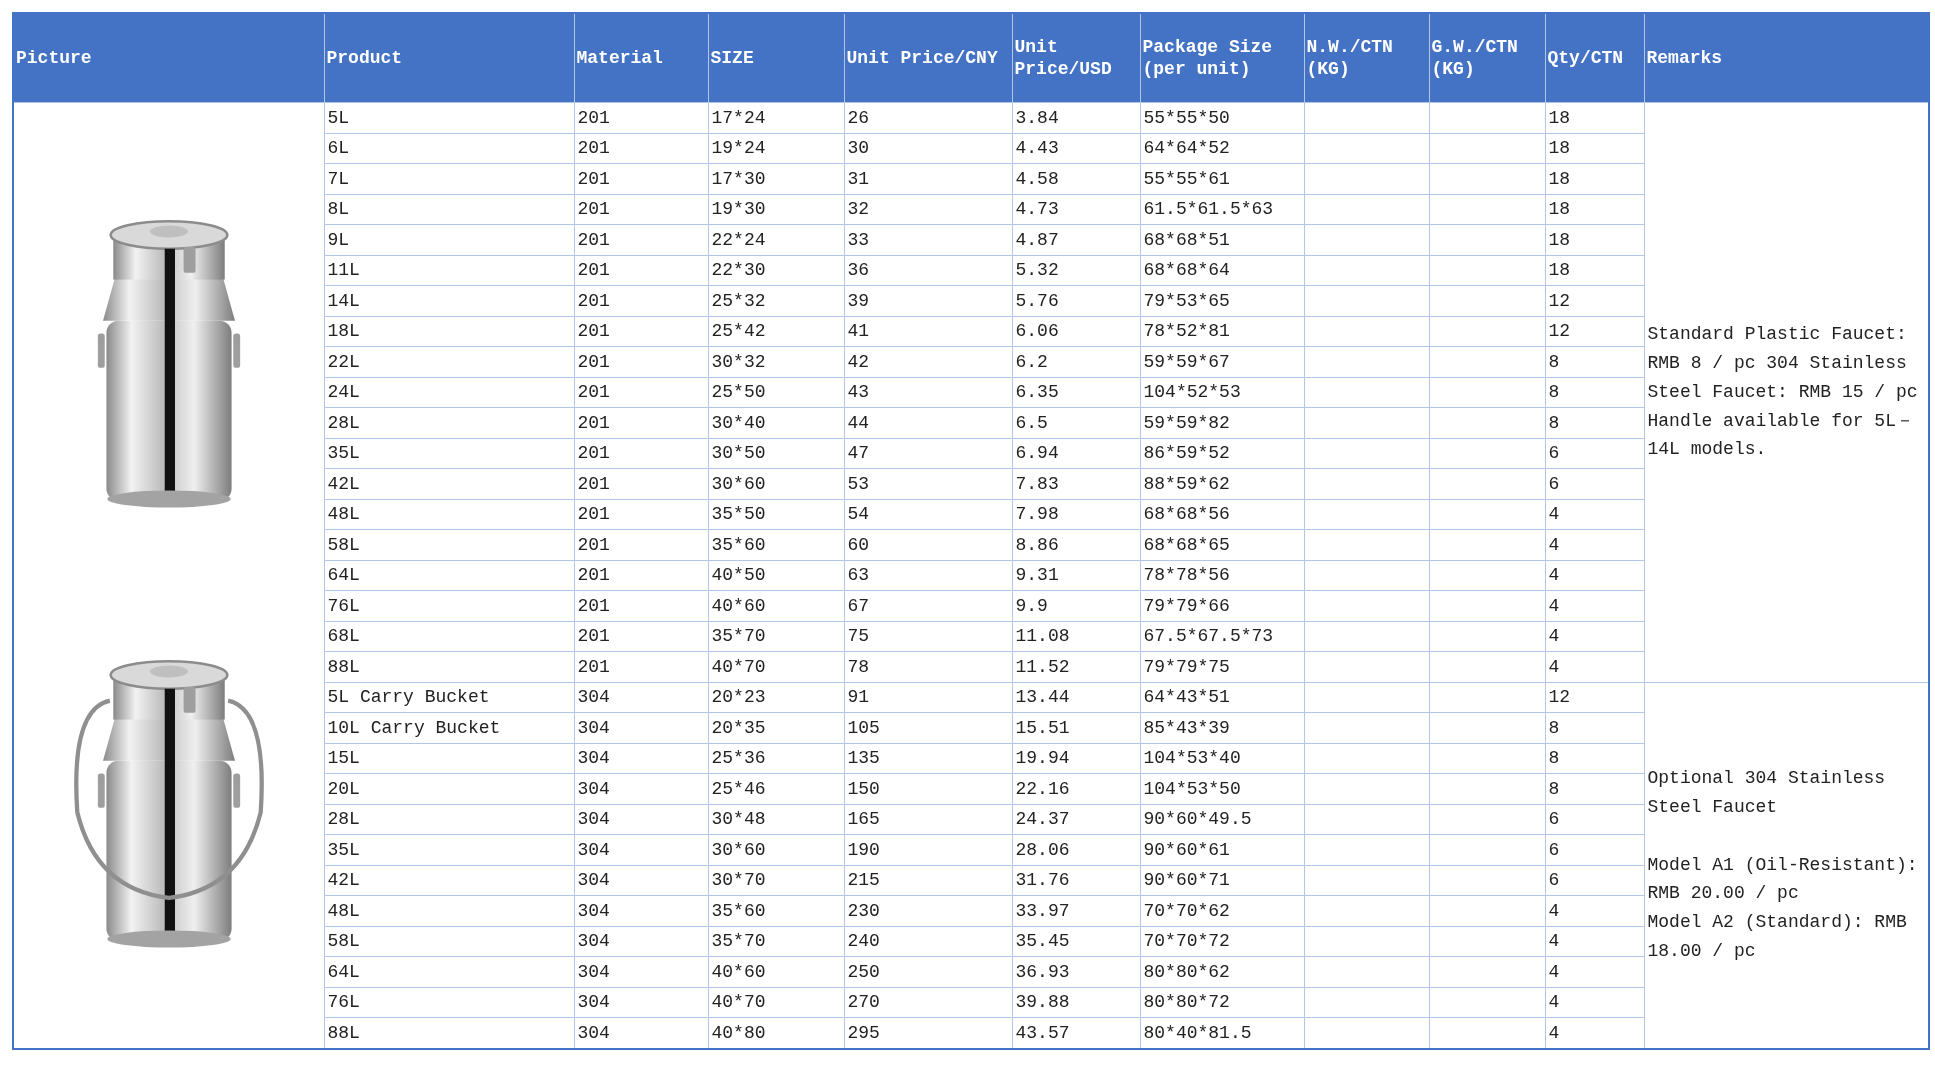 This screenshot has width=1935, height=1068. Describe the element at coordinates (1222, 1002) in the screenshot. I see `table-cell: 80*80*72` at that location.